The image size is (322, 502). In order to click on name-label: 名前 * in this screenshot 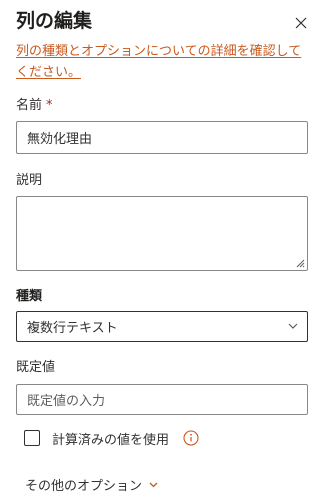, I will do `click(34, 106)`.